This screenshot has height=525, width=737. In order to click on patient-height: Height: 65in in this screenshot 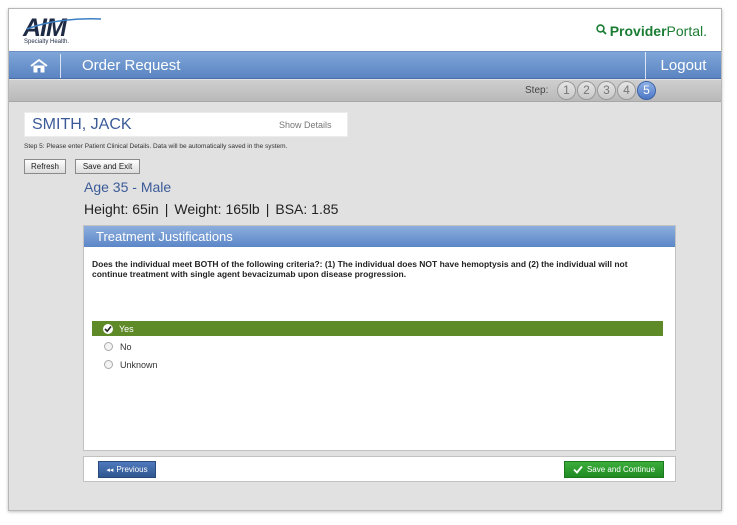, I will do `click(121, 209)`.